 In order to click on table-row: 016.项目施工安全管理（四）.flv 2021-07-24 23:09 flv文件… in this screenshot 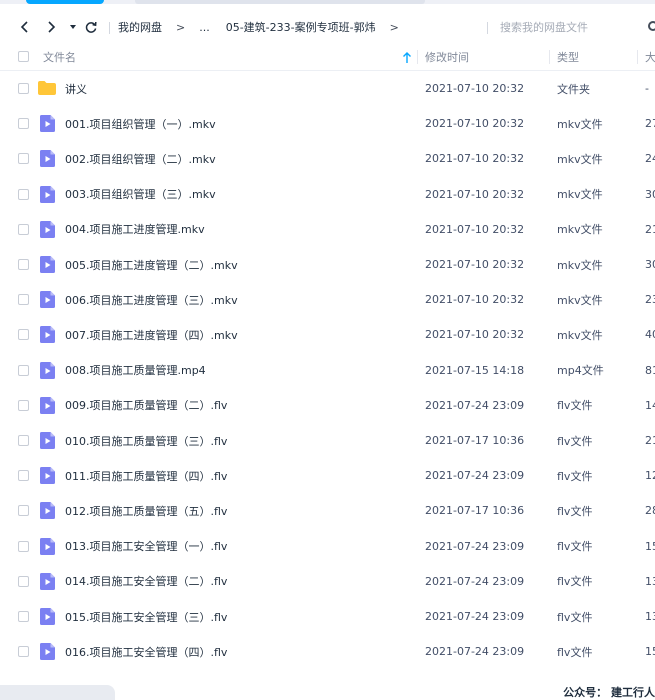, I will do `click(327, 651)`.